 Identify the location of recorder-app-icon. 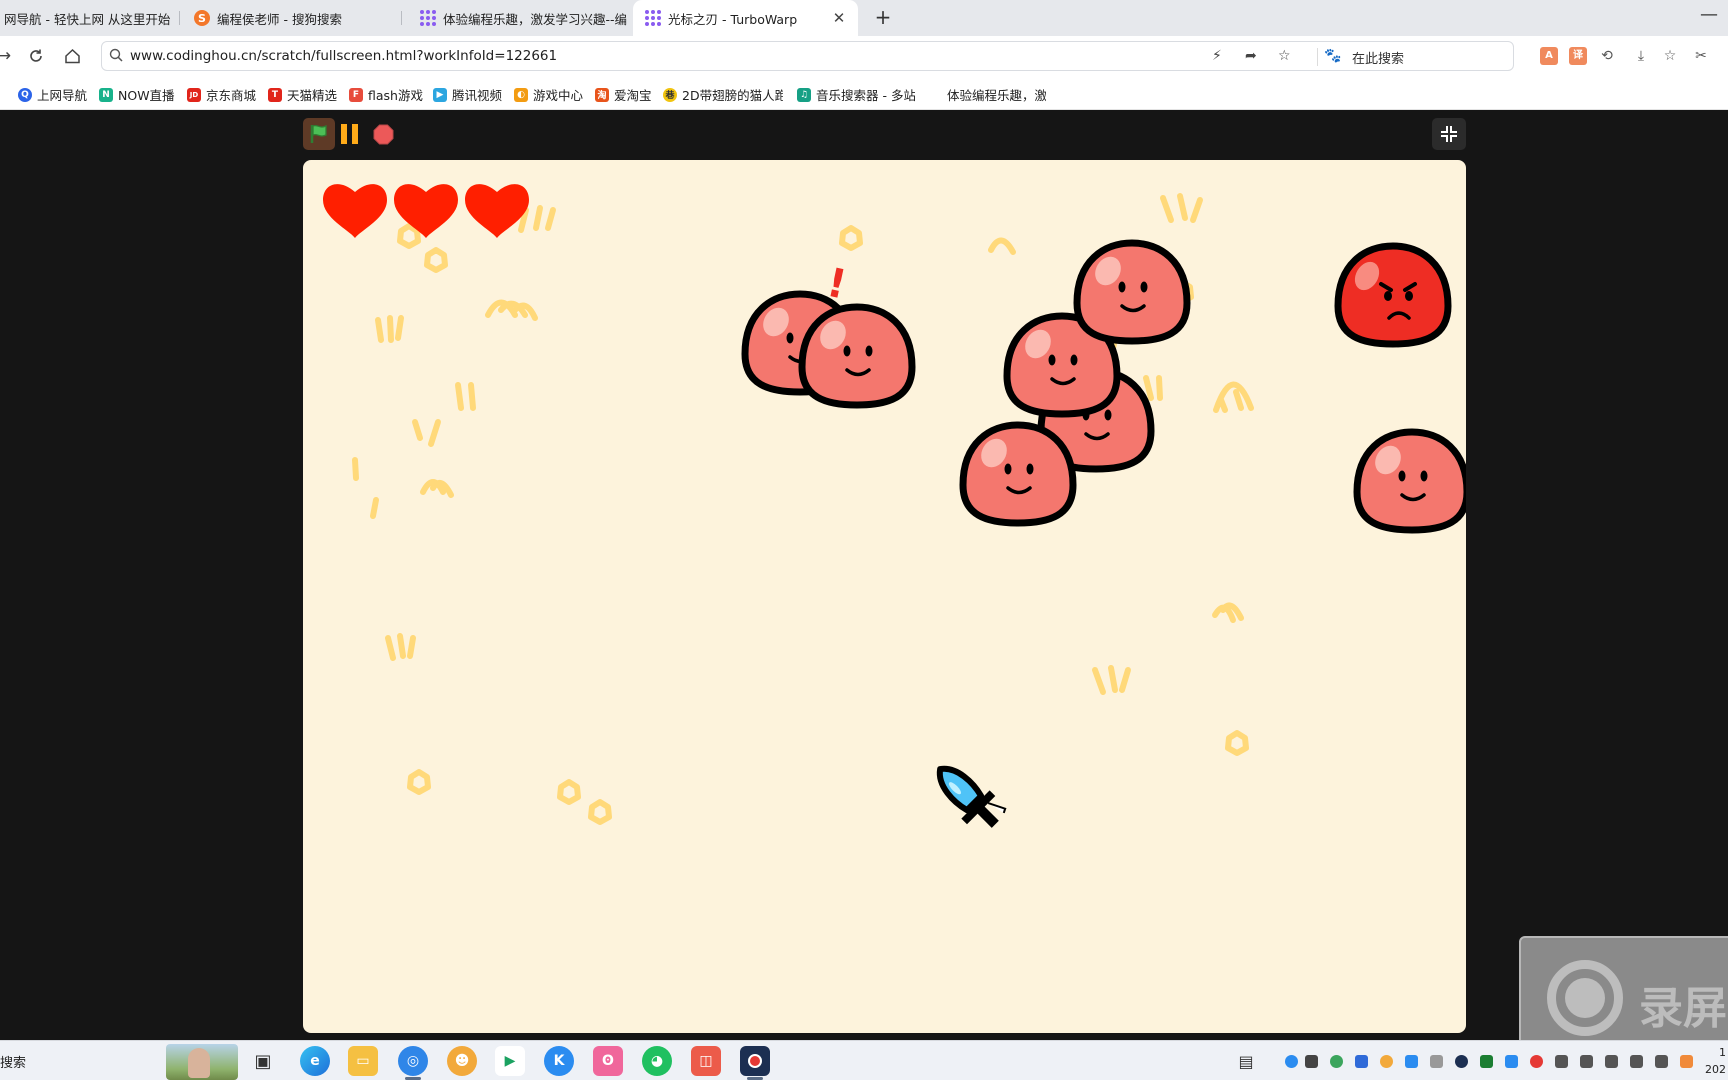
(755, 1063).